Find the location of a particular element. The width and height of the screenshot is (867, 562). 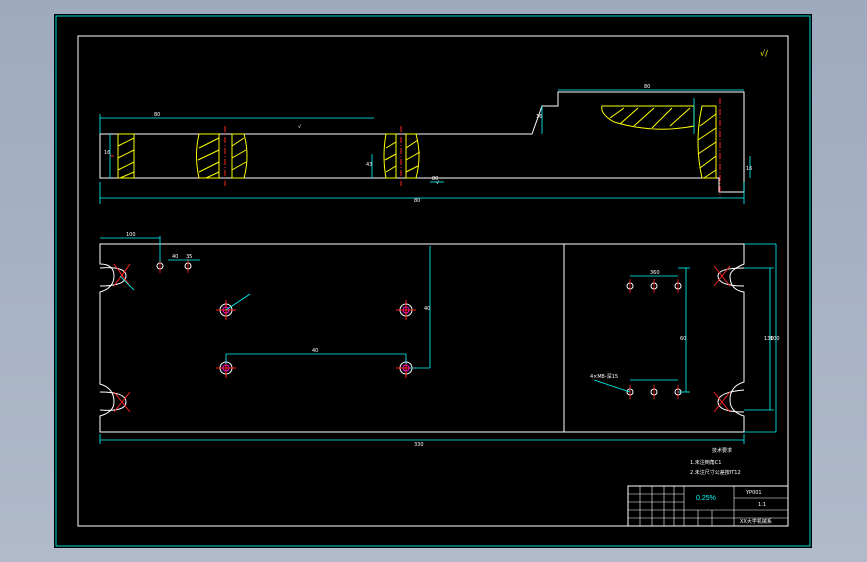

part-code: 0.25% is located at coordinates (706, 498).